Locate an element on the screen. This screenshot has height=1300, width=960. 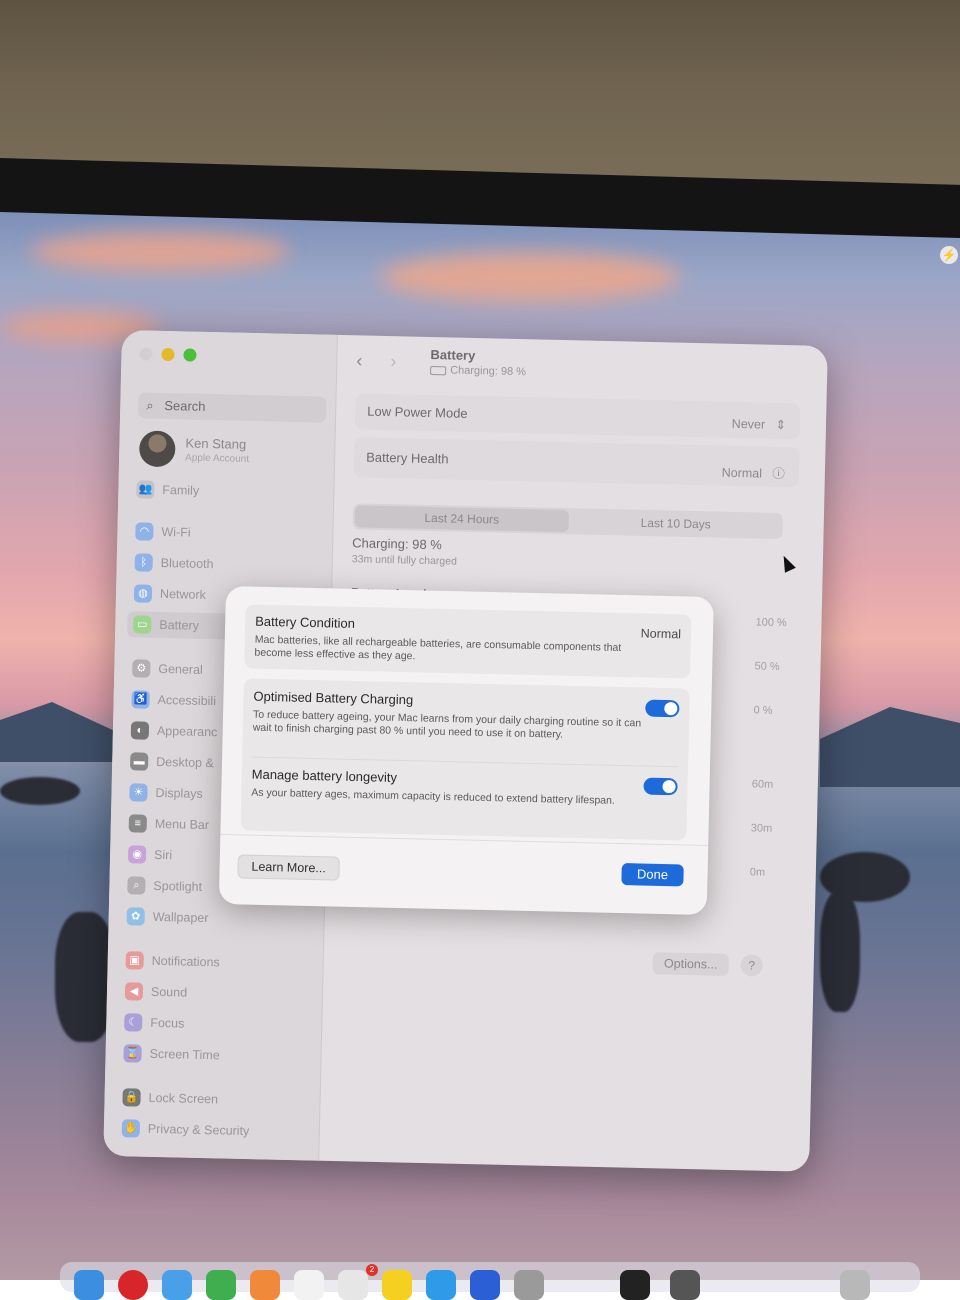
account-name: Ken Stang is located at coordinates (216, 443).